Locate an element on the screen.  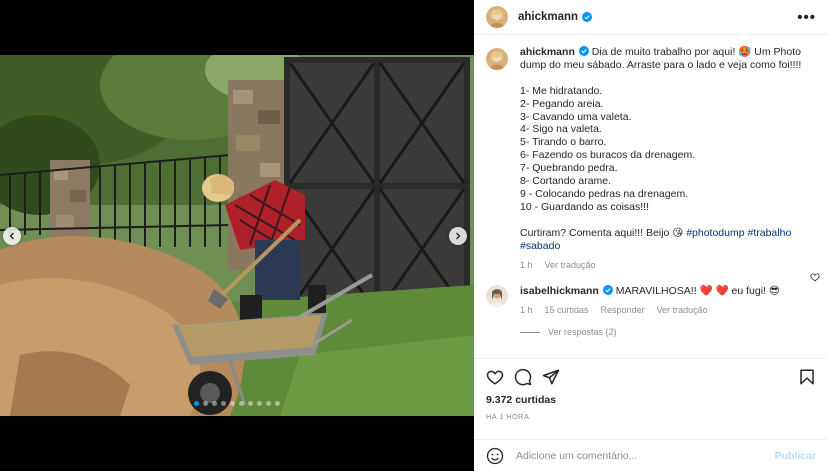
publish-button: Publicar is located at coordinates (795, 456).